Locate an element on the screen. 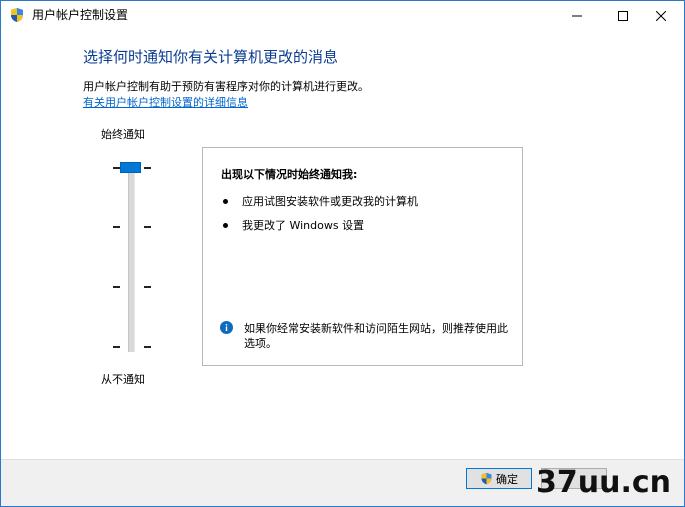 The width and height of the screenshot is (685, 507). window-title: 用户帐户控制设置 is located at coordinates (80, 15).